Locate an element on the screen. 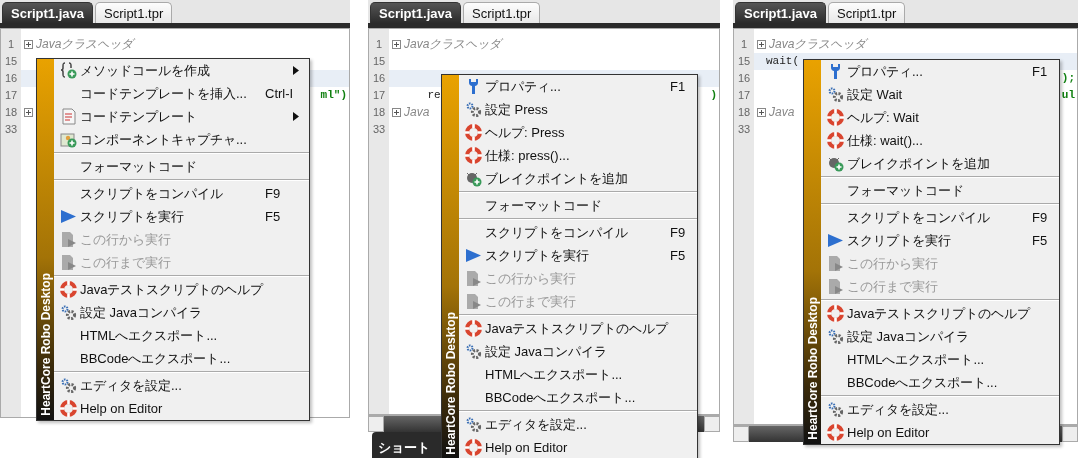 The image size is (1080, 458). image-add-icon is located at coordinates (68, 139).